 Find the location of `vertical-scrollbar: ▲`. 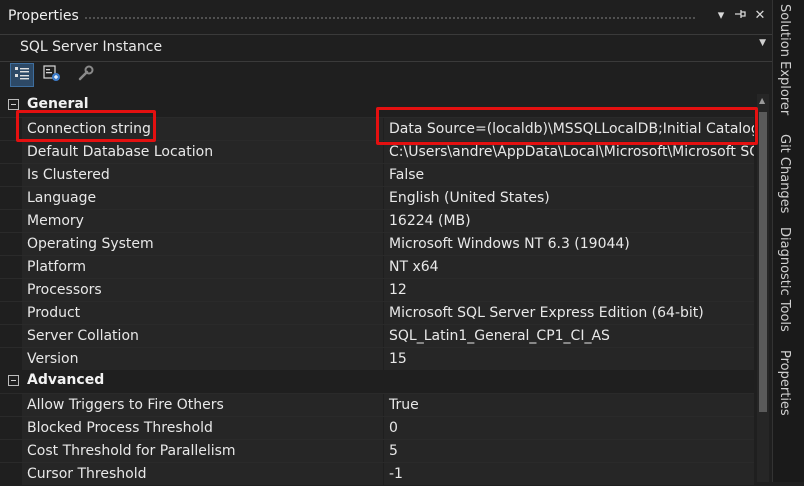

vertical-scrollbar: ▲ is located at coordinates (763, 288).